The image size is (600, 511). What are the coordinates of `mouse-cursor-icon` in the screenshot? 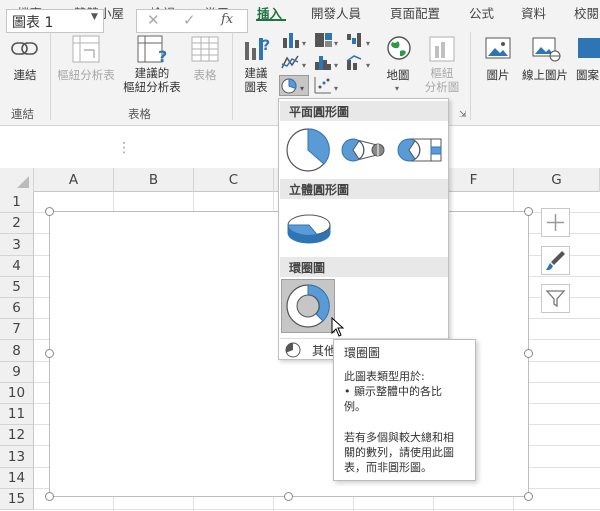 It's located at (338, 327).